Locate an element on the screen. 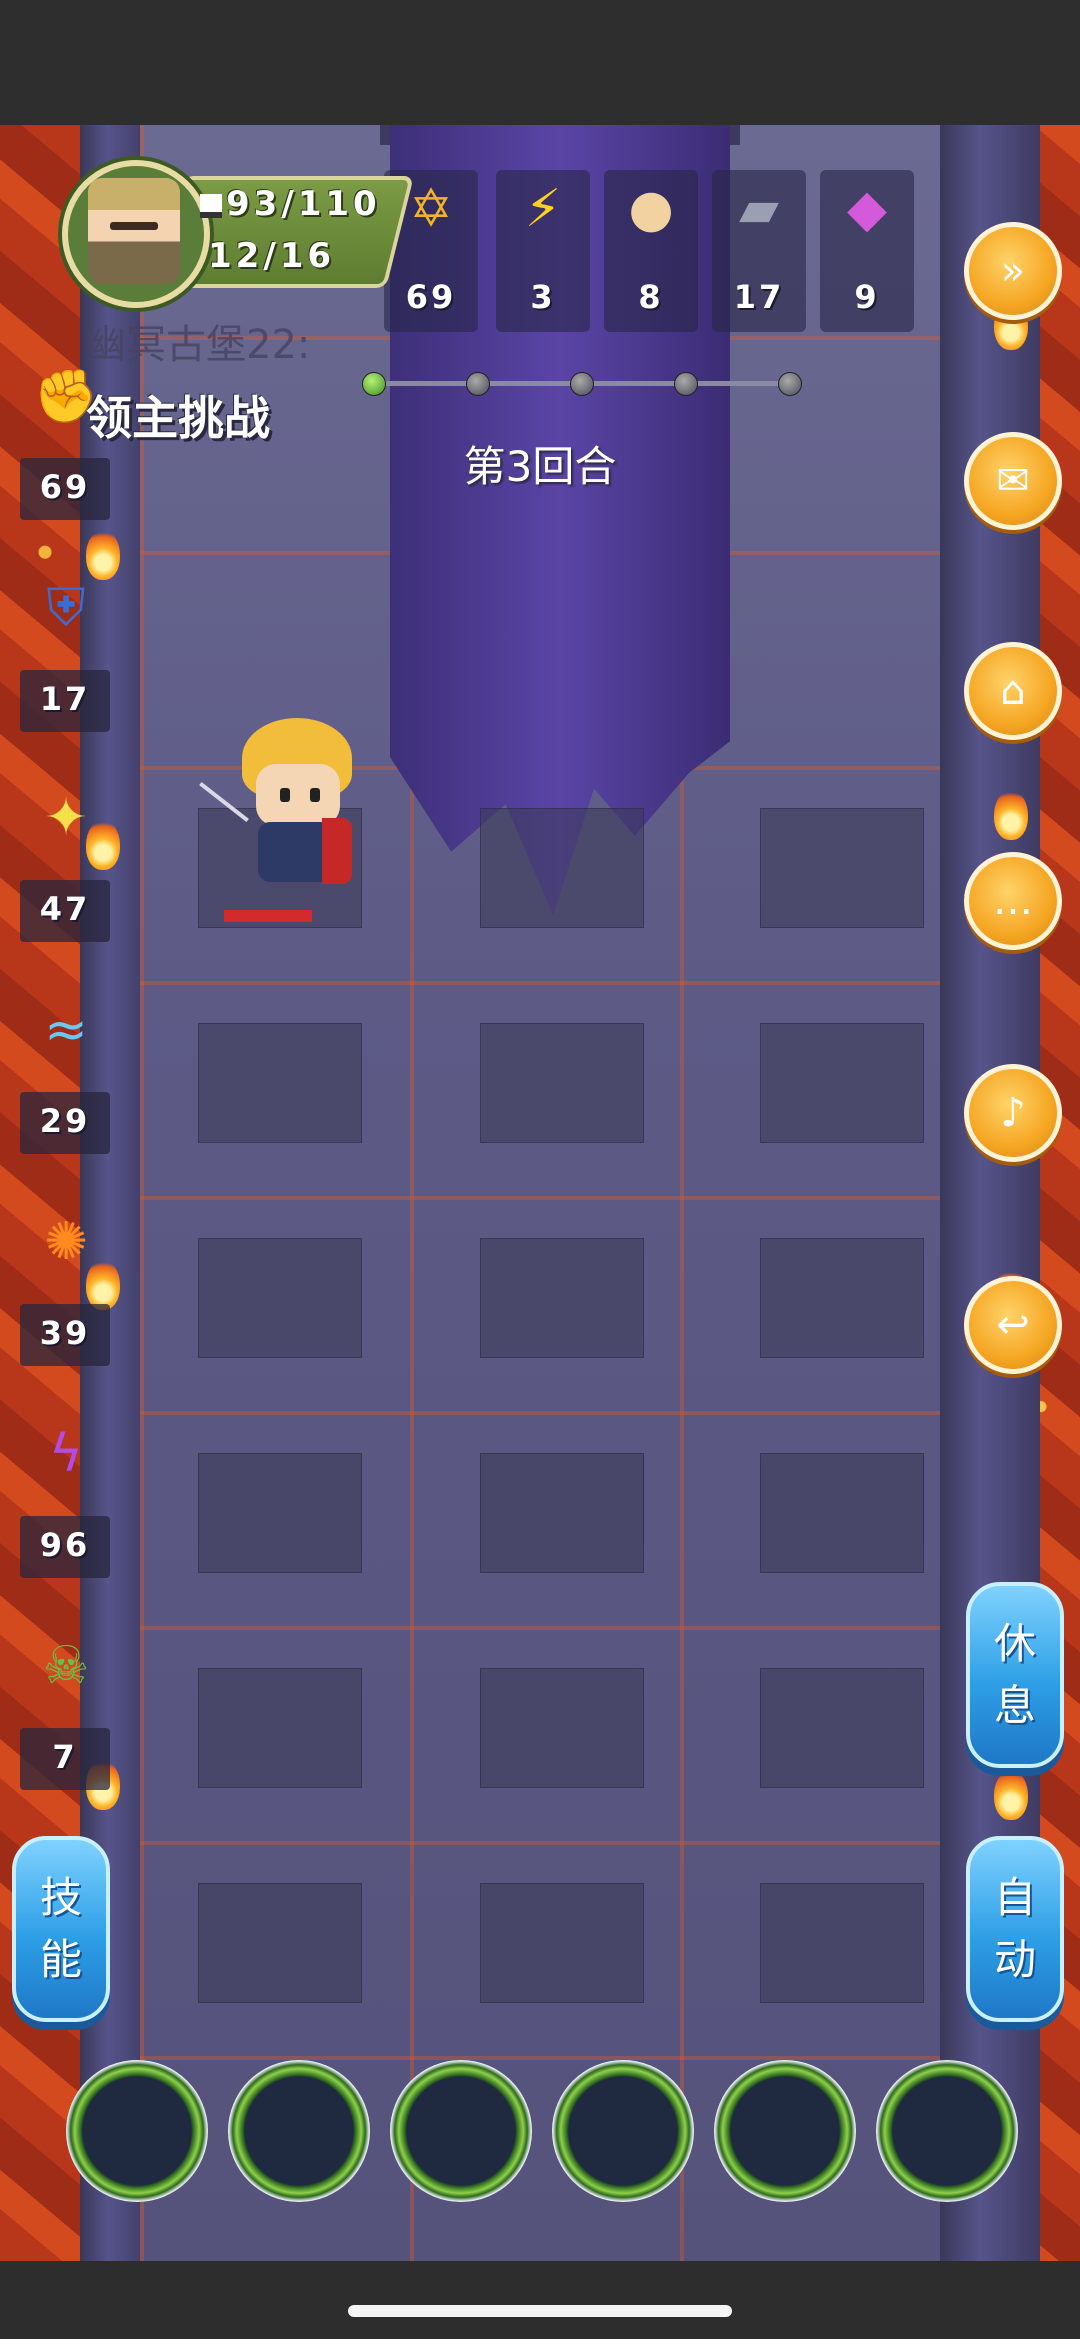  wave-progress is located at coordinates (582, 384).